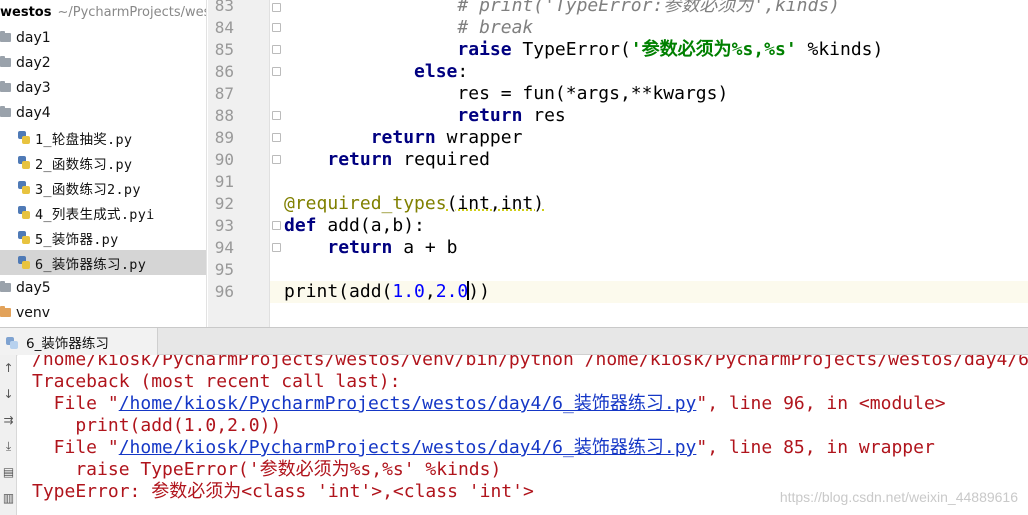 Image resolution: width=1028 pixels, height=515 pixels. What do you see at coordinates (495, 203) in the screenshot?
I see `code-text: (int,int)` at bounding box center [495, 203].